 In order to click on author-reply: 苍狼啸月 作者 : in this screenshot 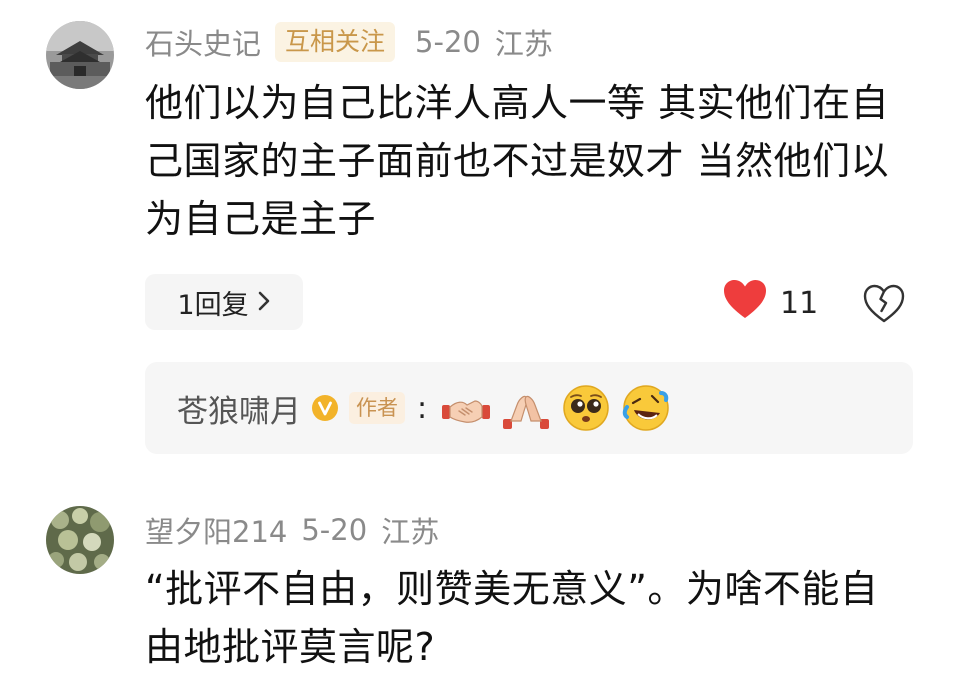, I will do `click(424, 408)`.